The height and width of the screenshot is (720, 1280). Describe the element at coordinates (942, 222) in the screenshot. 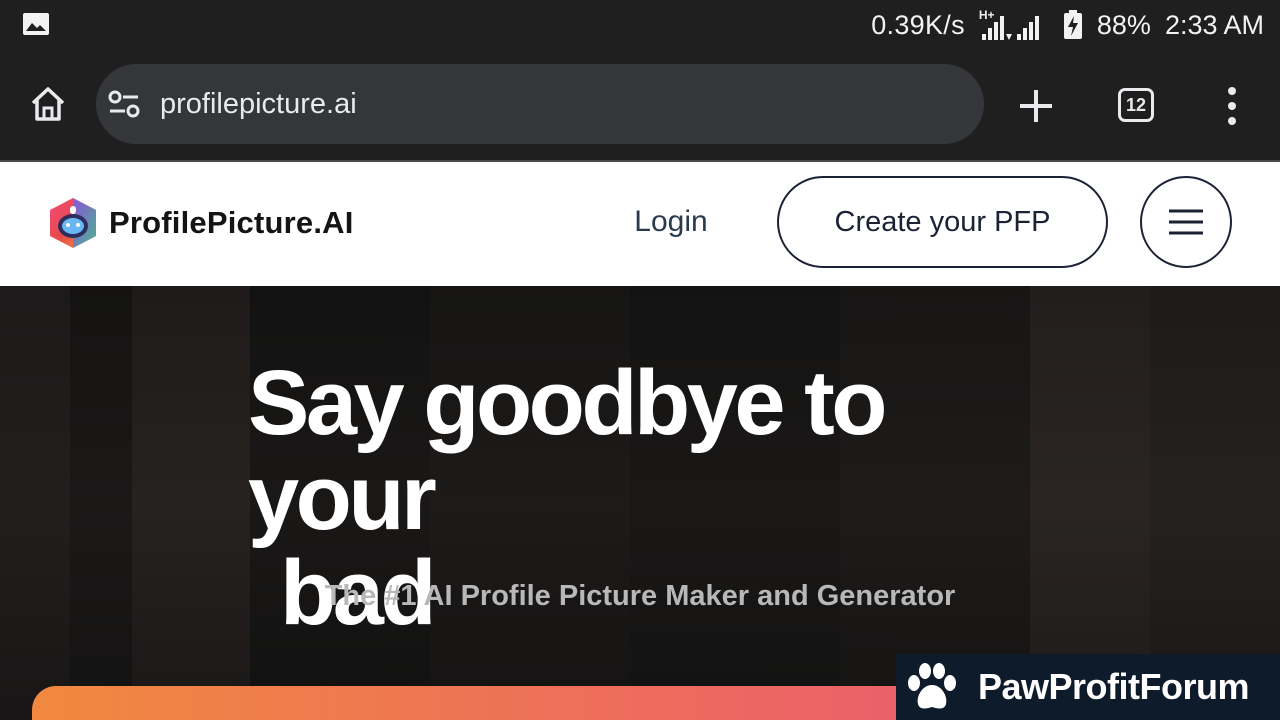

I see `create-pfp-button: Create your PFP` at that location.